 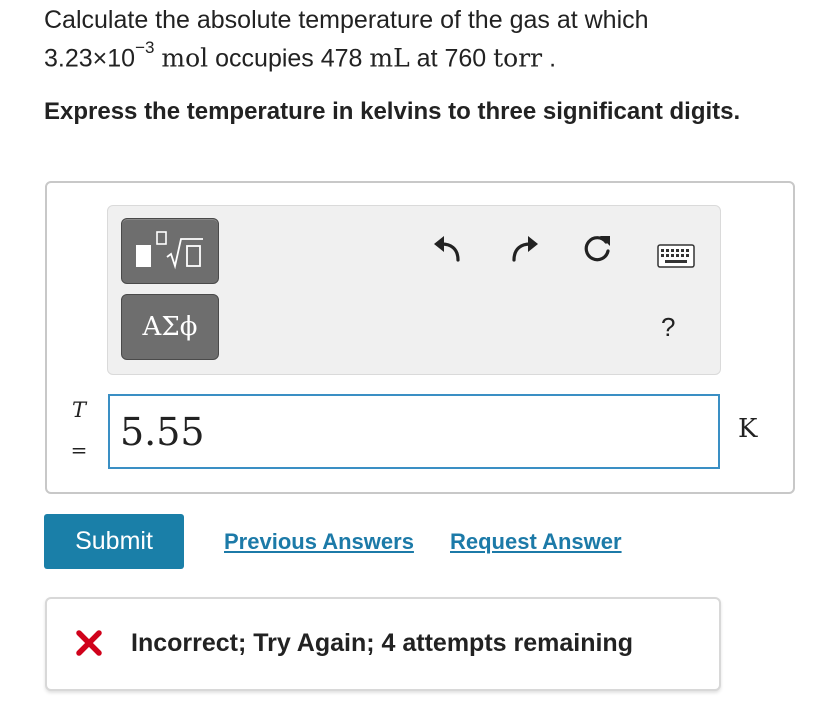 What do you see at coordinates (525, 249) in the screenshot?
I see `redo-icon` at bounding box center [525, 249].